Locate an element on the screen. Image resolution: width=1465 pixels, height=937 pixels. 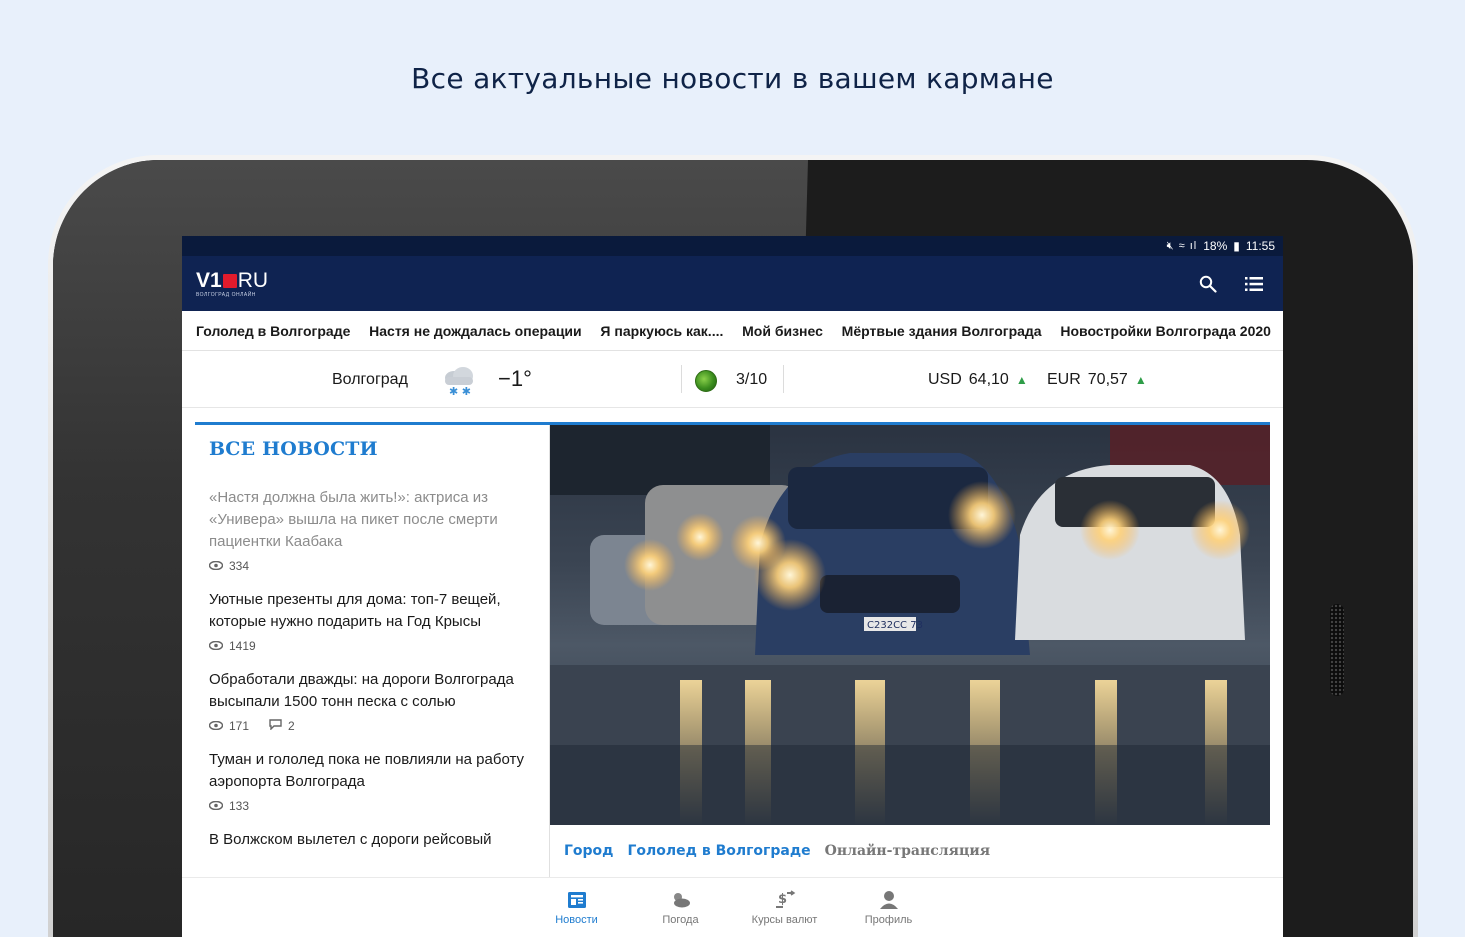
topic-tag: Настя не дождалась операции is located at coordinates (475, 331).